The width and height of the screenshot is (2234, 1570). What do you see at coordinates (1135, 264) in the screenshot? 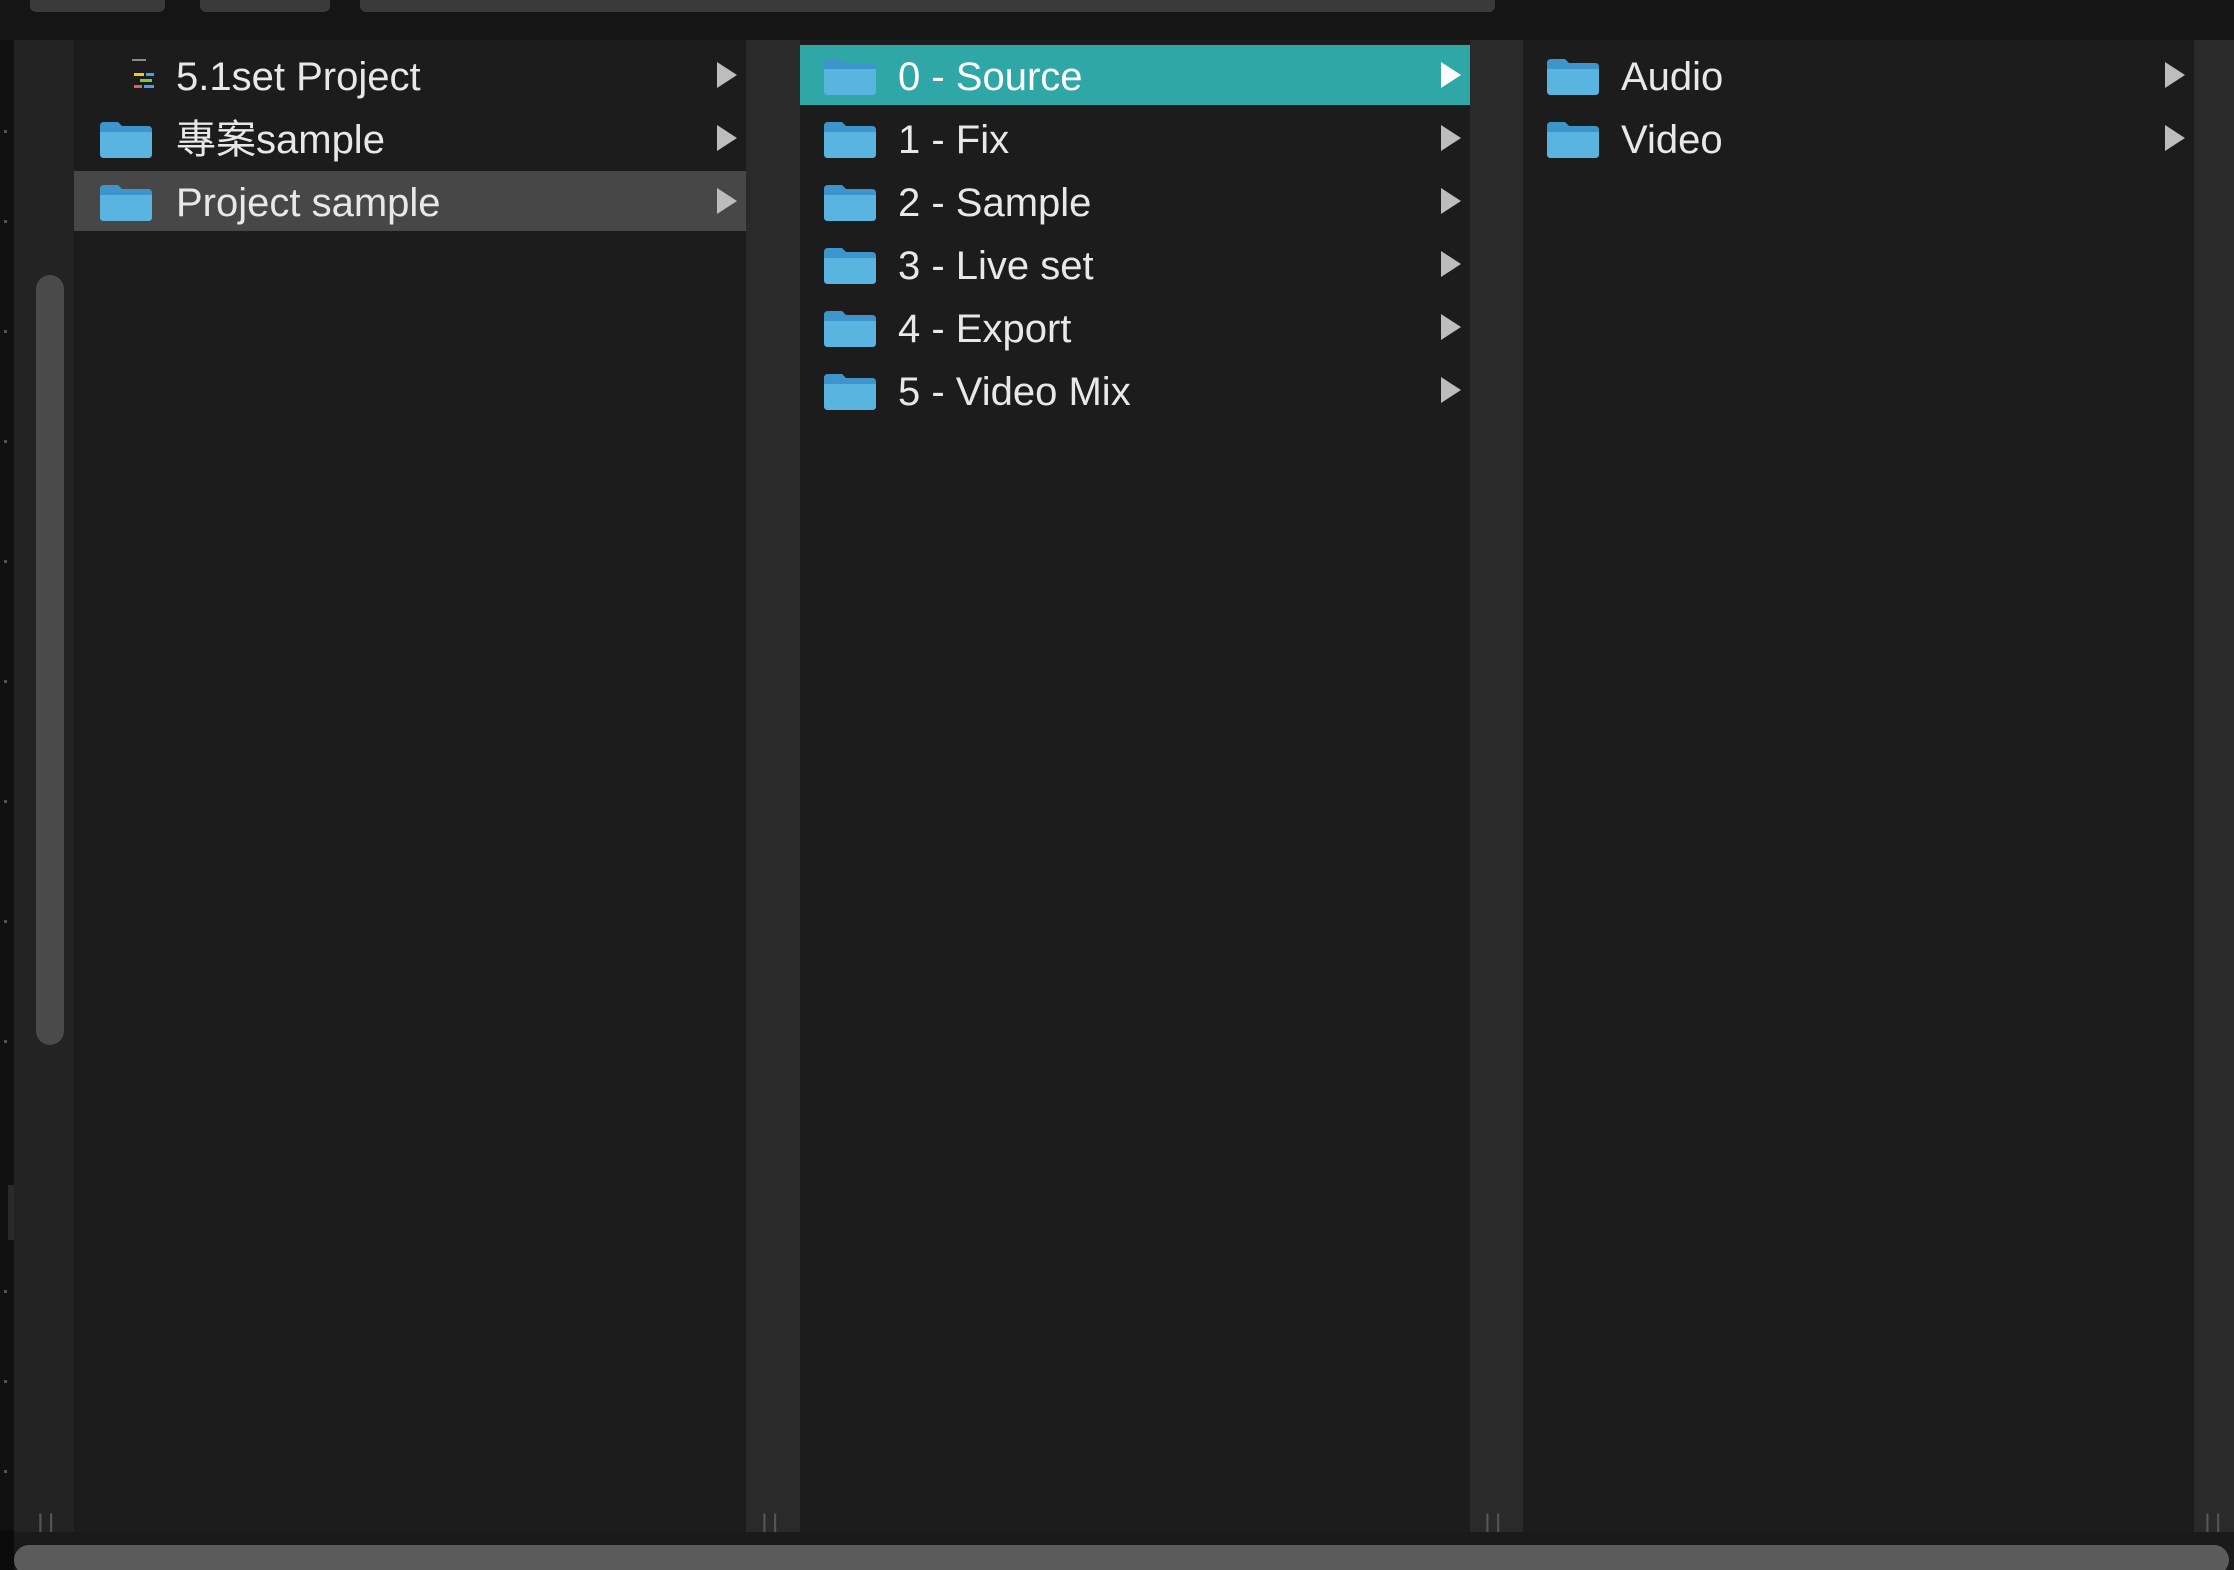
I see `list-item-3-live-set: 3 - Live set` at bounding box center [1135, 264].